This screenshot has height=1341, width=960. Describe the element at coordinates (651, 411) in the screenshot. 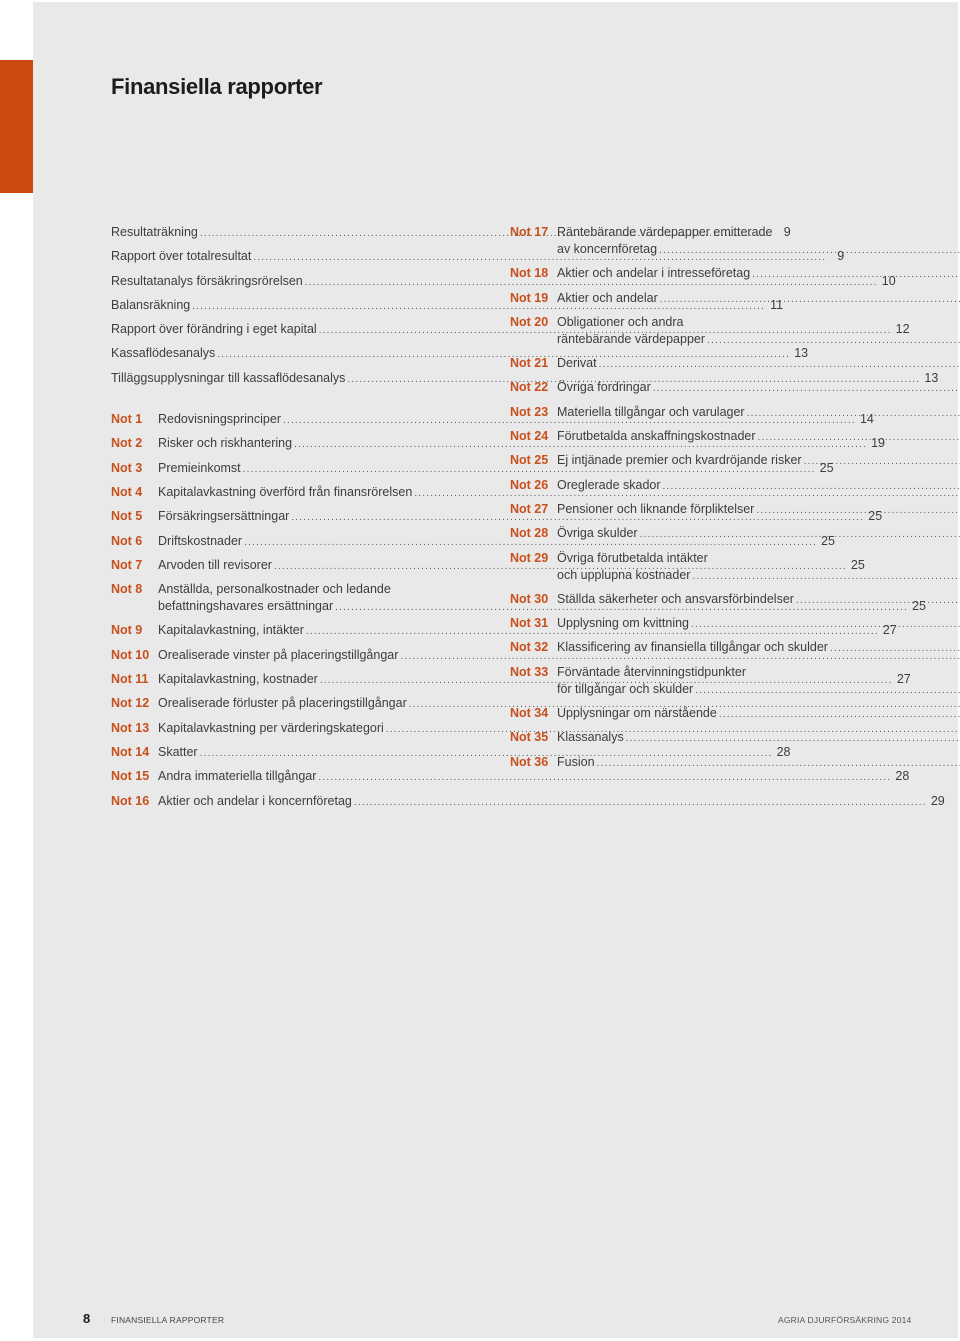

I see `note-title: Materiella tillgångar och varulager` at that location.